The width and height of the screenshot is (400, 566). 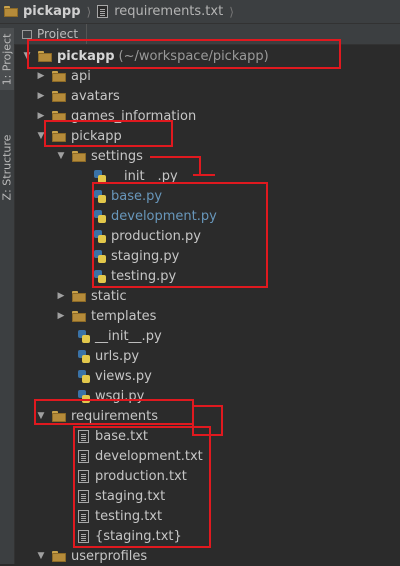 What do you see at coordinates (207, 416) in the screenshot?
I see `tree-row-folder: ▼ requirements` at bounding box center [207, 416].